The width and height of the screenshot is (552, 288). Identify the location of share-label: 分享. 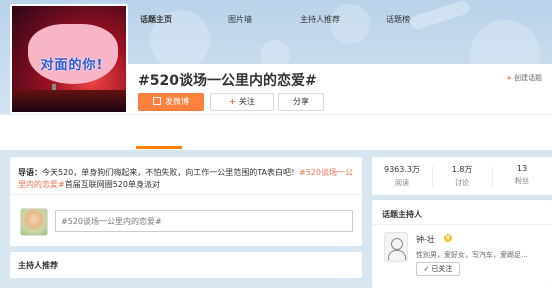
(301, 101).